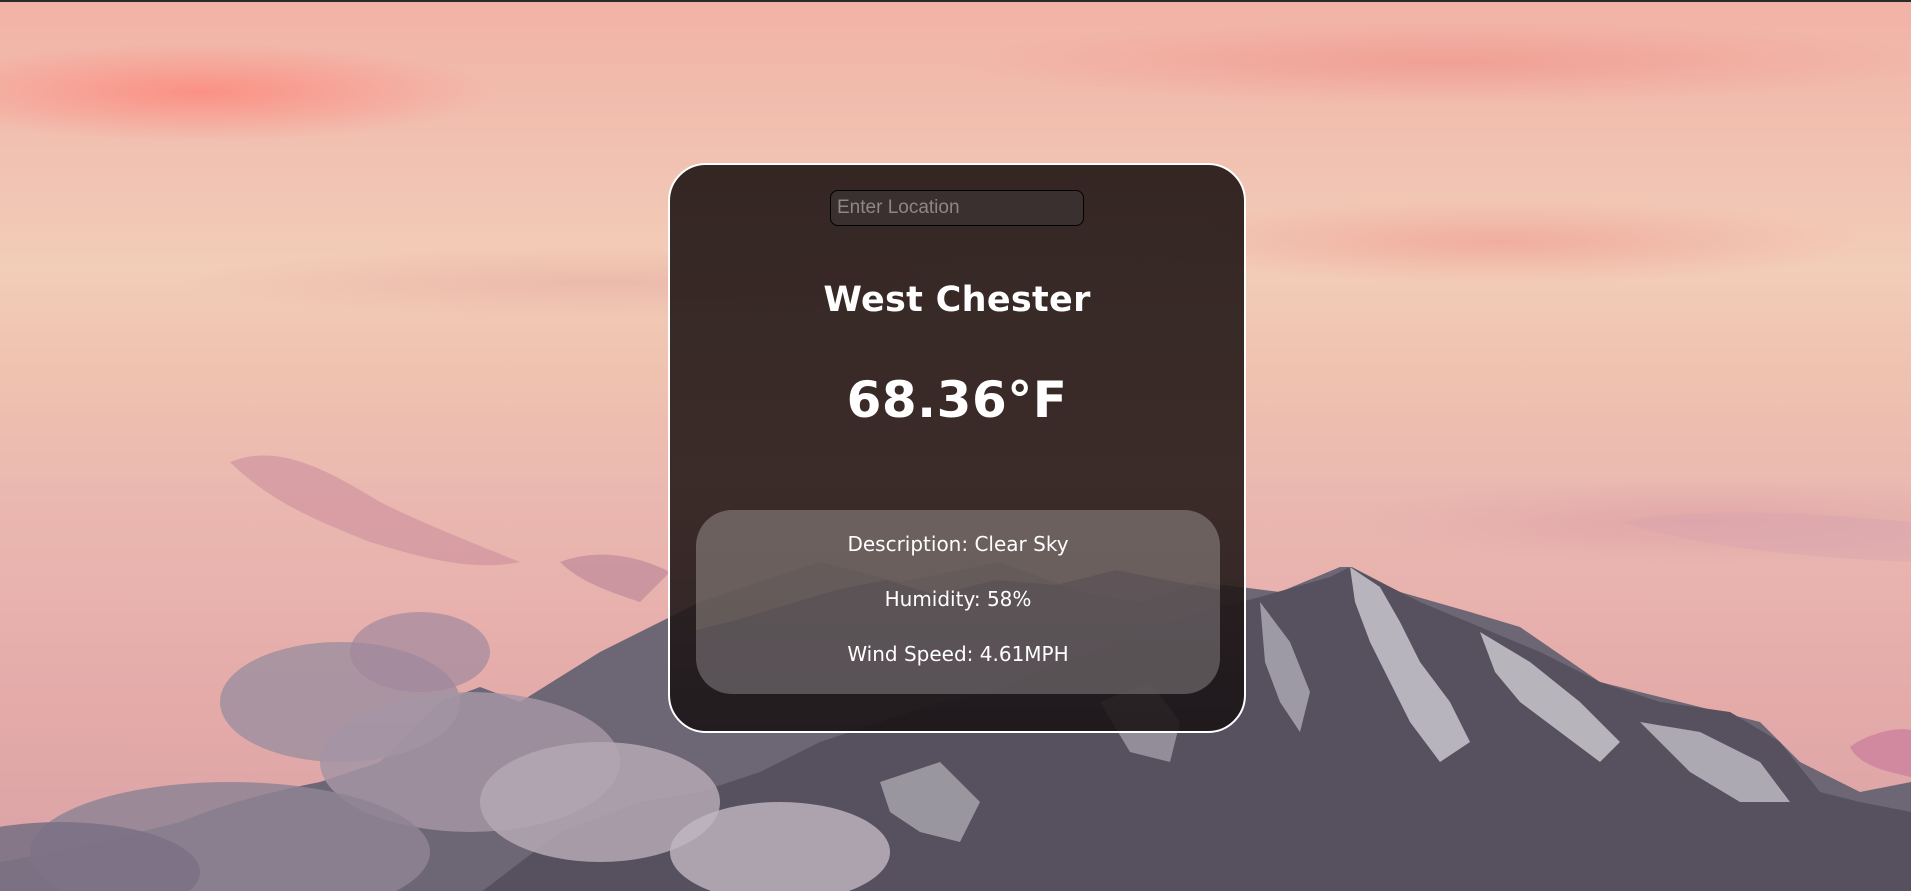 This screenshot has width=1911, height=891. I want to click on wind-speed-value: 4.61MPH, so click(1024, 654).